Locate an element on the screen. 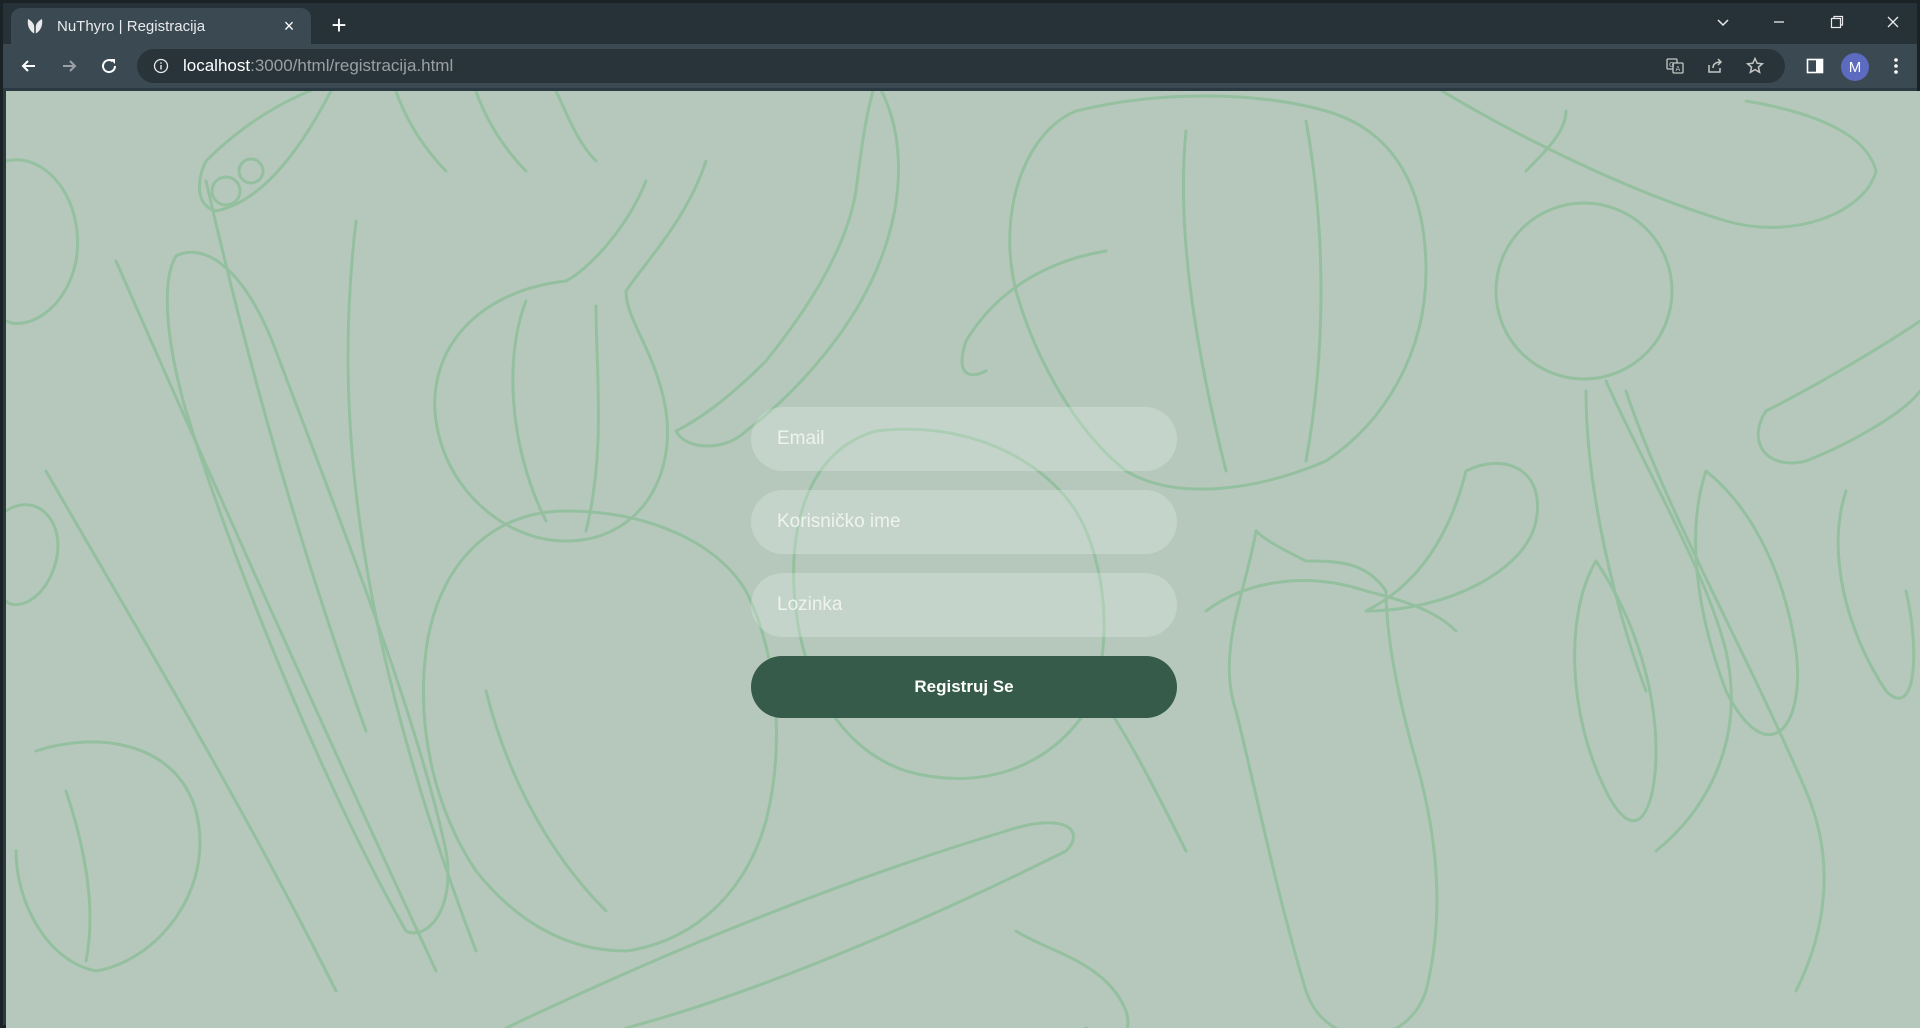 The height and width of the screenshot is (1028, 1920). back-icon is located at coordinates (29, 66).